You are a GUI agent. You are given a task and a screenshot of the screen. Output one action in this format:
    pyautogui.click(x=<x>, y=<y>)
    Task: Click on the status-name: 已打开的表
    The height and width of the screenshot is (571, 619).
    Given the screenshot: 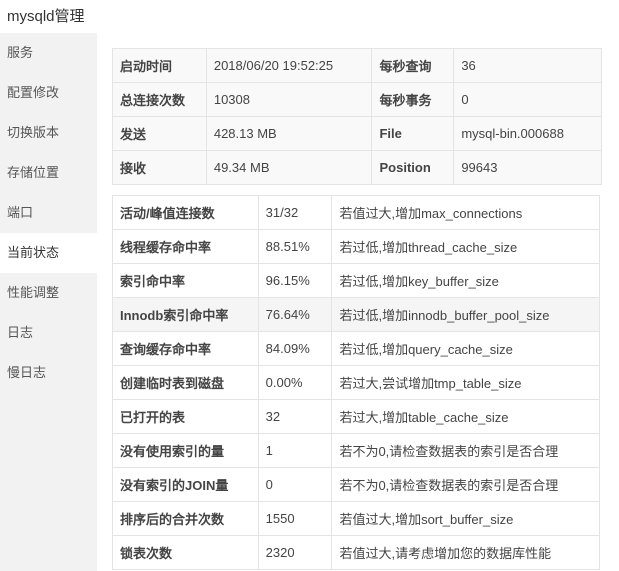 What is the action you would take?
    pyautogui.click(x=185, y=416)
    